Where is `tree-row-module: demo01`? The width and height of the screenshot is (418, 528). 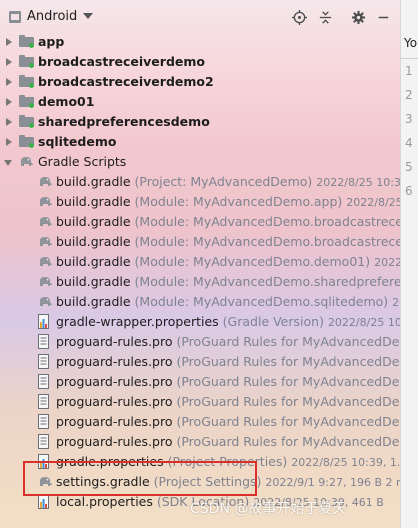
tree-row-module: demo01 is located at coordinates (200, 102).